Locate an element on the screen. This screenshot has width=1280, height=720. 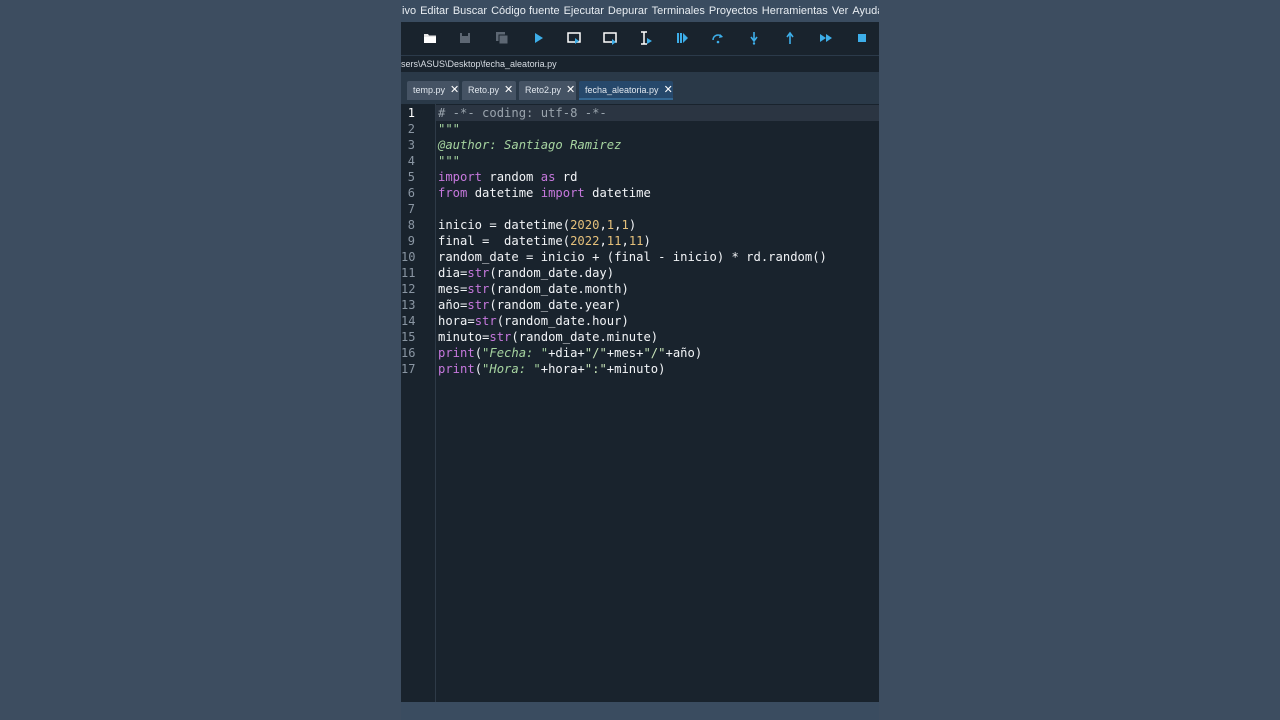
line-number: 13 is located at coordinates (408, 305).